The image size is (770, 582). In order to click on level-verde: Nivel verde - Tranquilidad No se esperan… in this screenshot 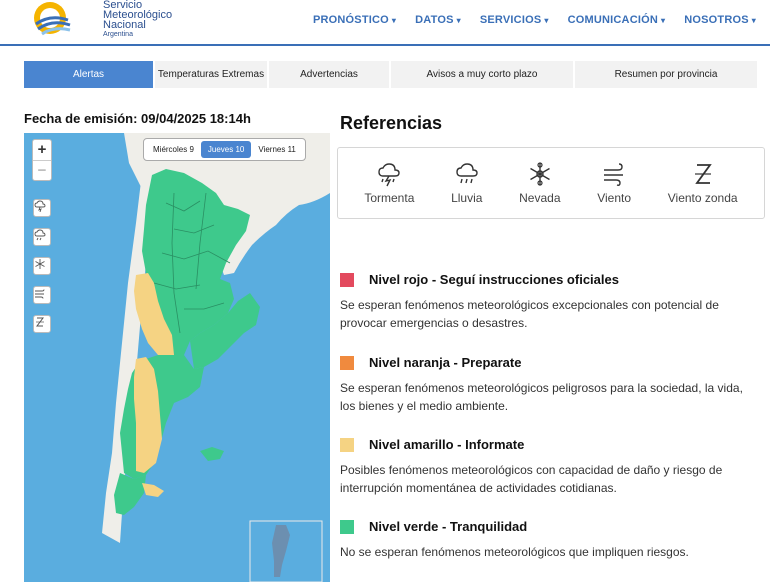, I will do `click(550, 540)`.